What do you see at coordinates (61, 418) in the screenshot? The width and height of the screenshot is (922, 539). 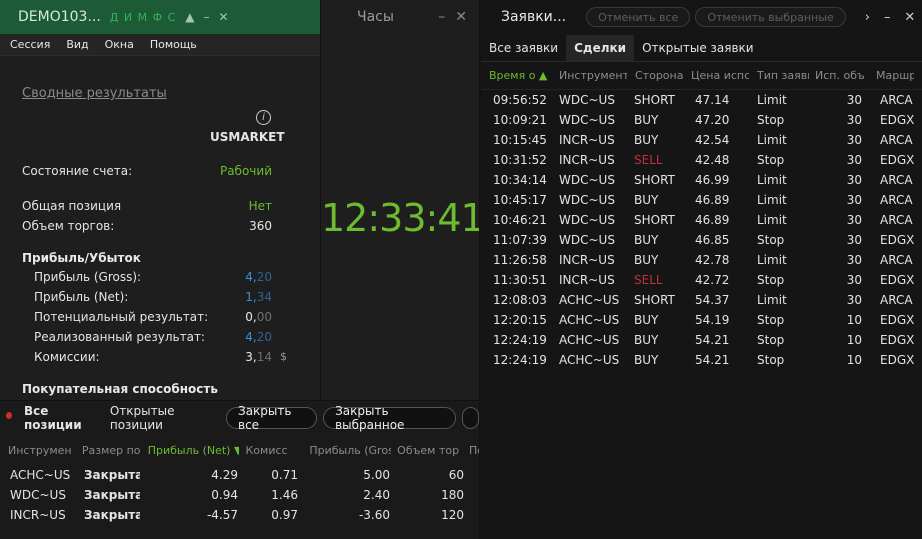 I see `tab-all-positions: Все позиции` at bounding box center [61, 418].